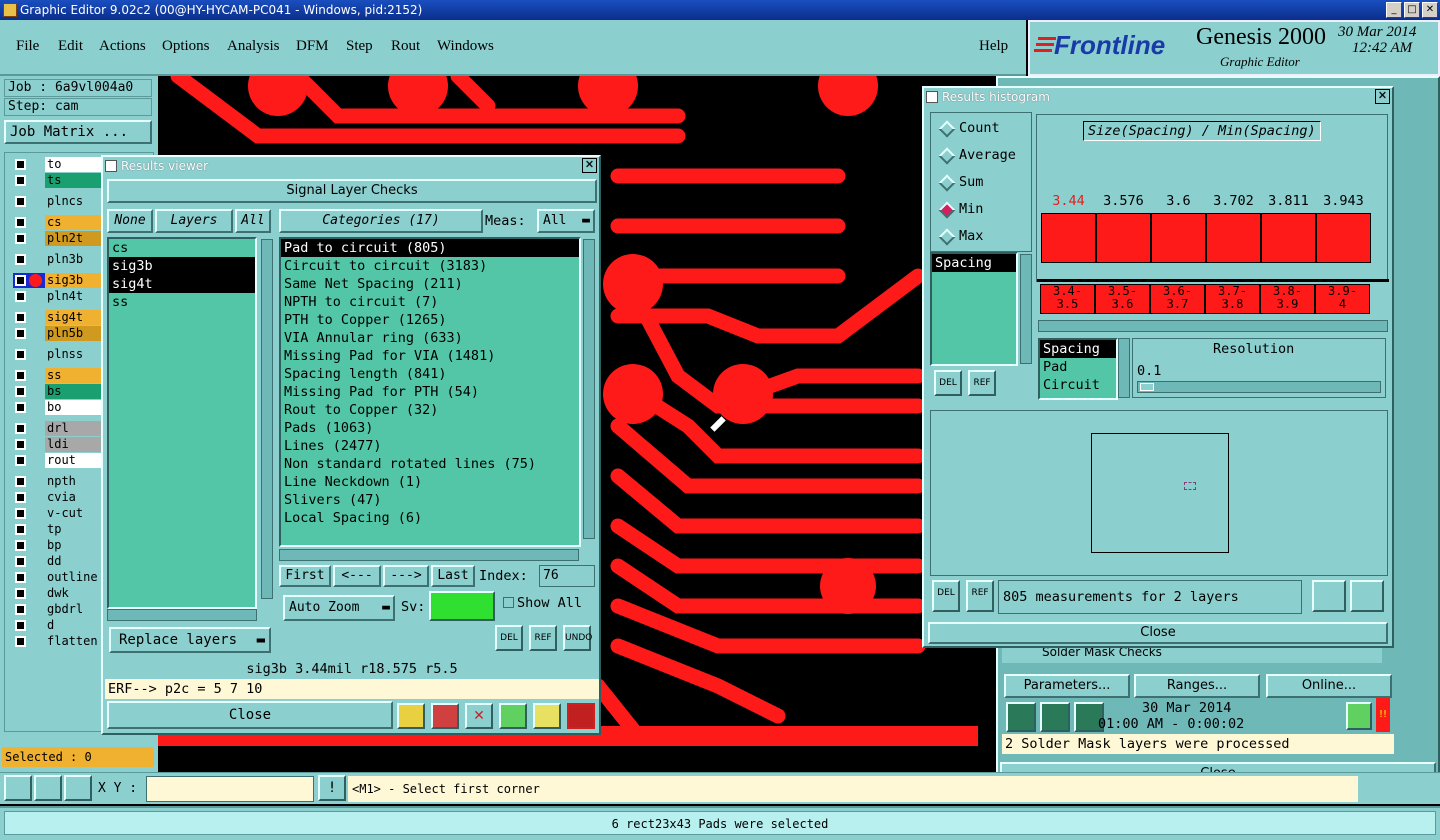 The height and width of the screenshot is (840, 1440). Describe the element at coordinates (1124, 368) in the screenshot. I see `type-list-scrollbar` at that location.